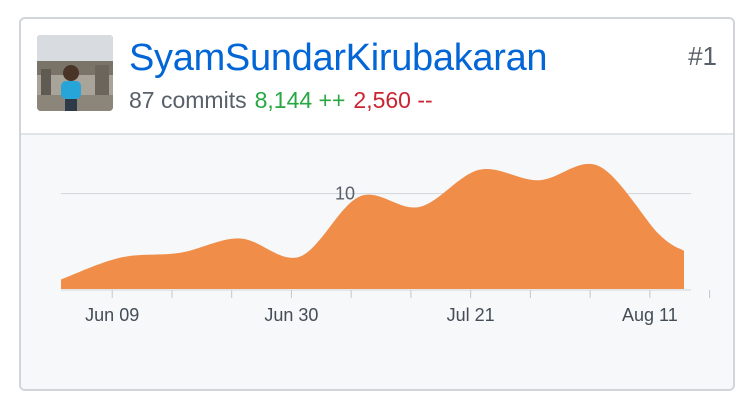 The width and height of the screenshot is (754, 412). I want to click on deletions-count: 2,560 --, so click(393, 100).